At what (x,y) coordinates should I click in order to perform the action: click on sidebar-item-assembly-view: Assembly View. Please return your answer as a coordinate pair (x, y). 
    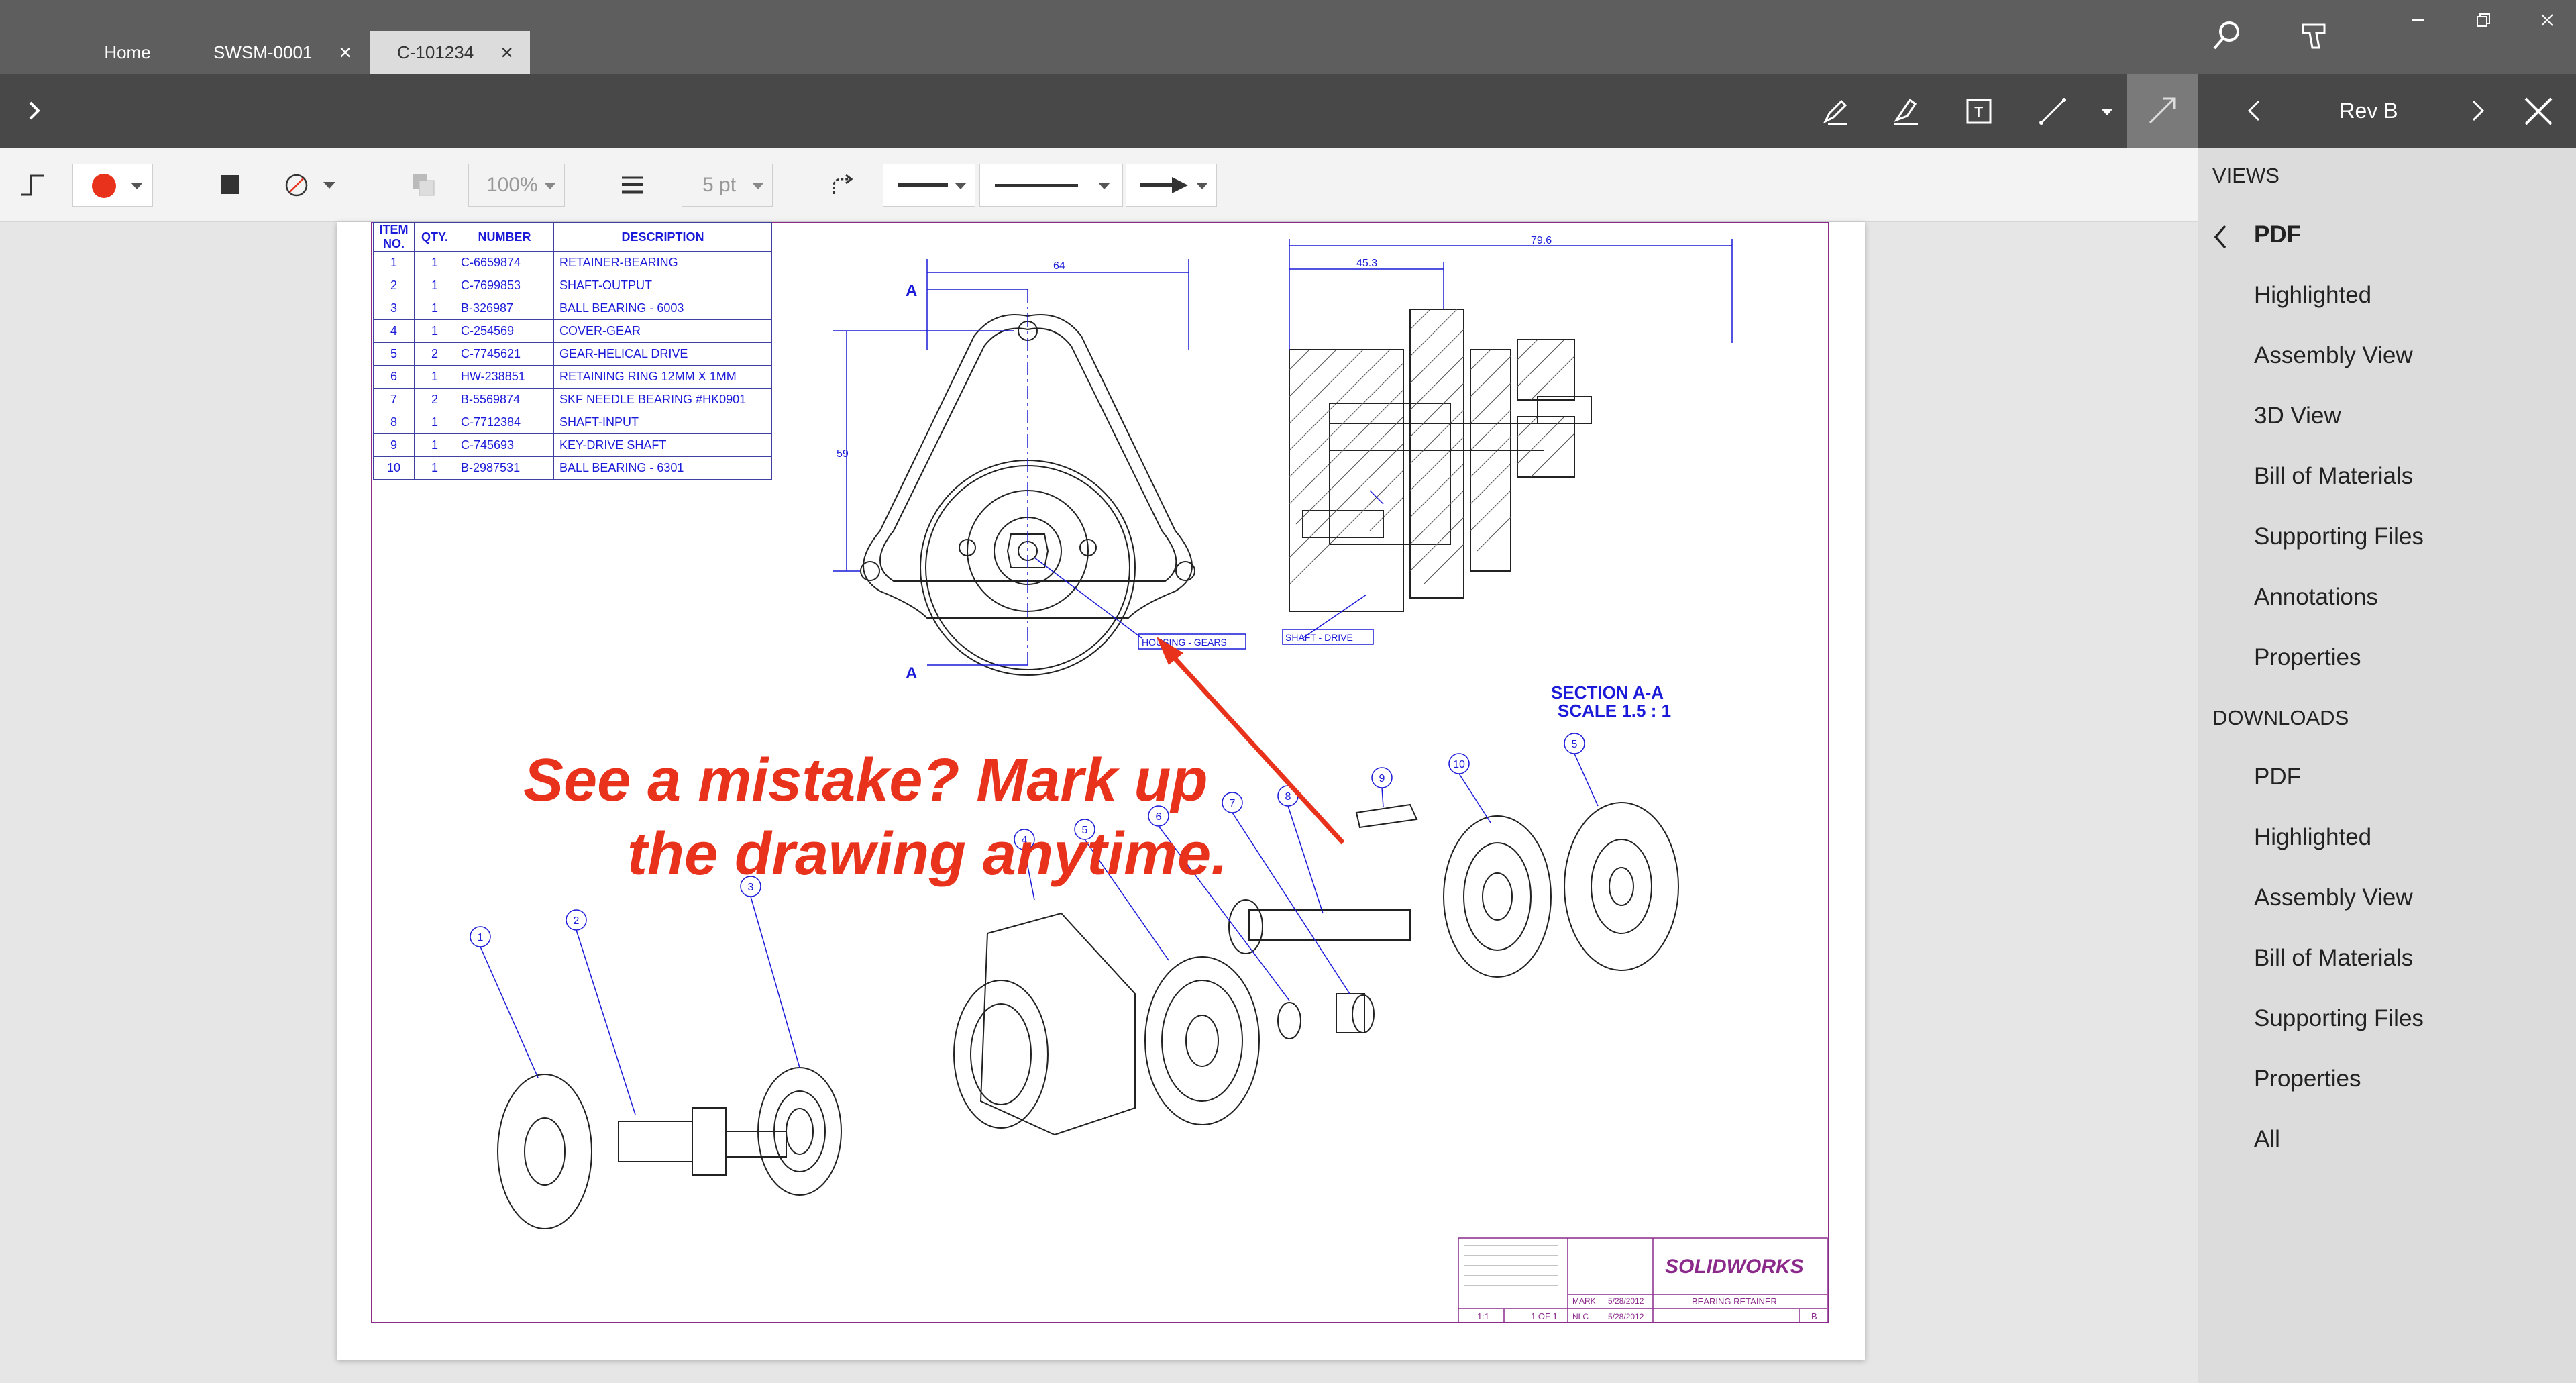
    Looking at the image, I should click on (2333, 355).